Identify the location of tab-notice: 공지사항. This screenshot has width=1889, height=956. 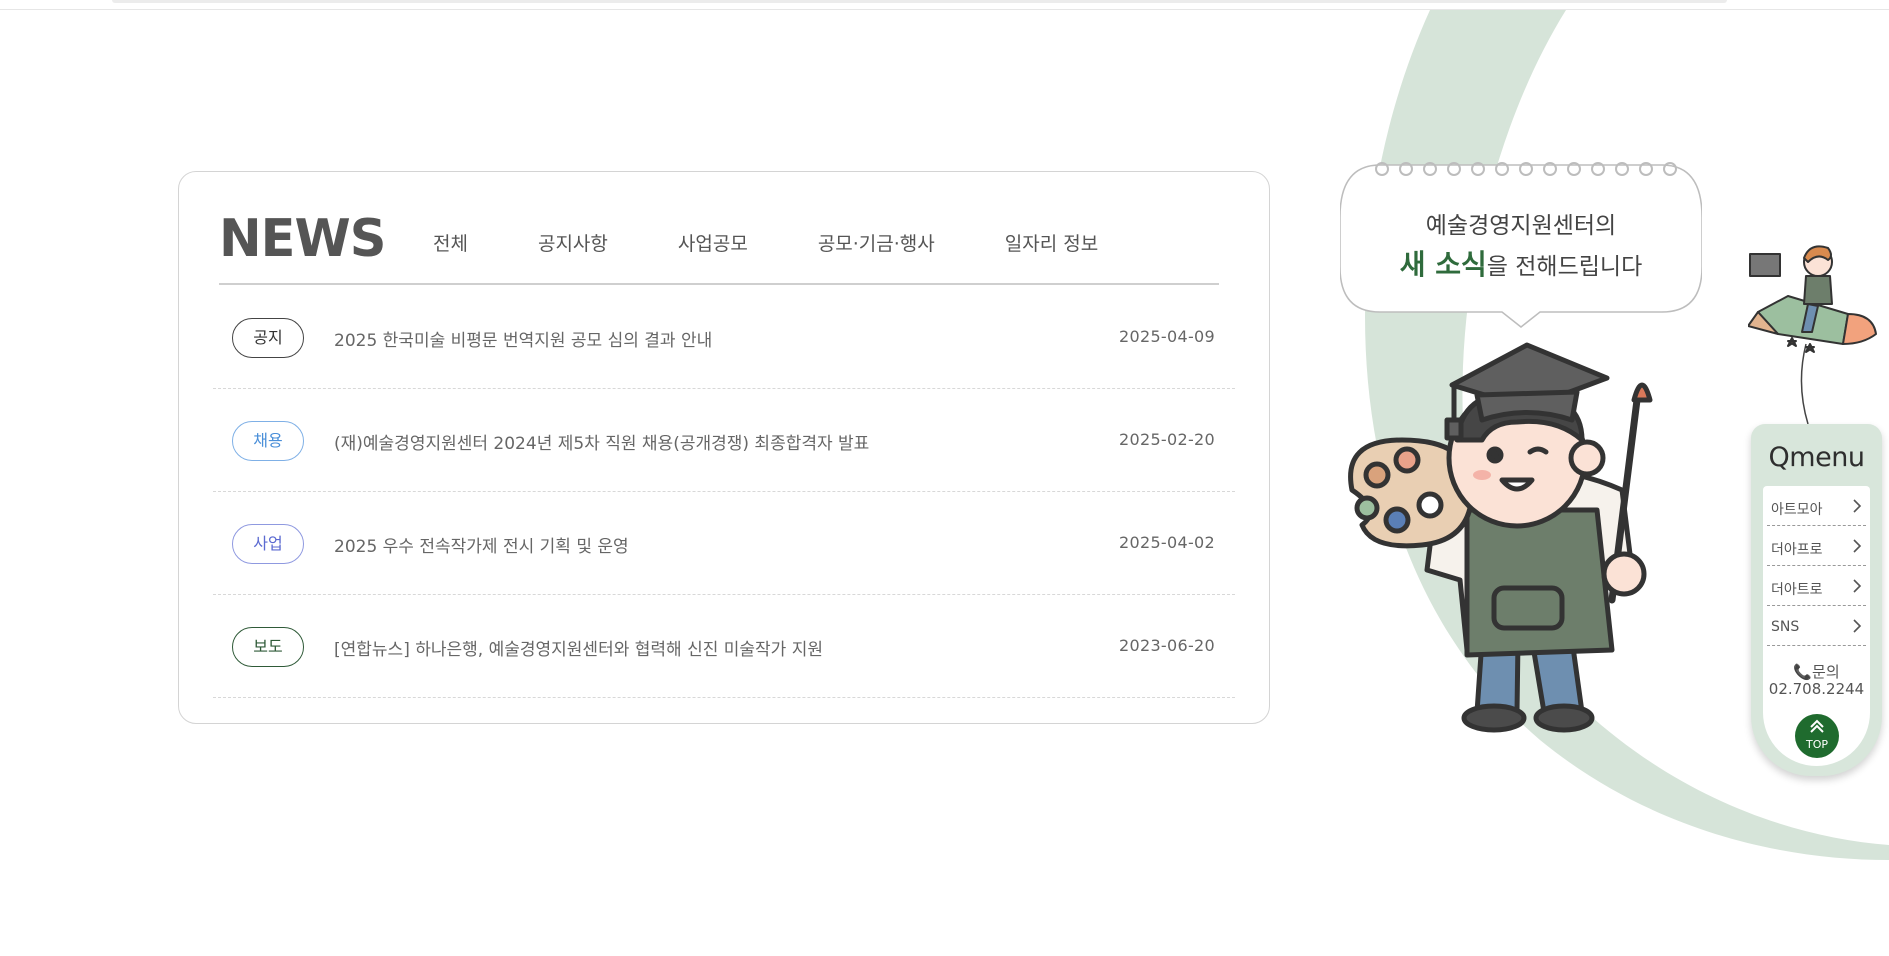
(573, 242).